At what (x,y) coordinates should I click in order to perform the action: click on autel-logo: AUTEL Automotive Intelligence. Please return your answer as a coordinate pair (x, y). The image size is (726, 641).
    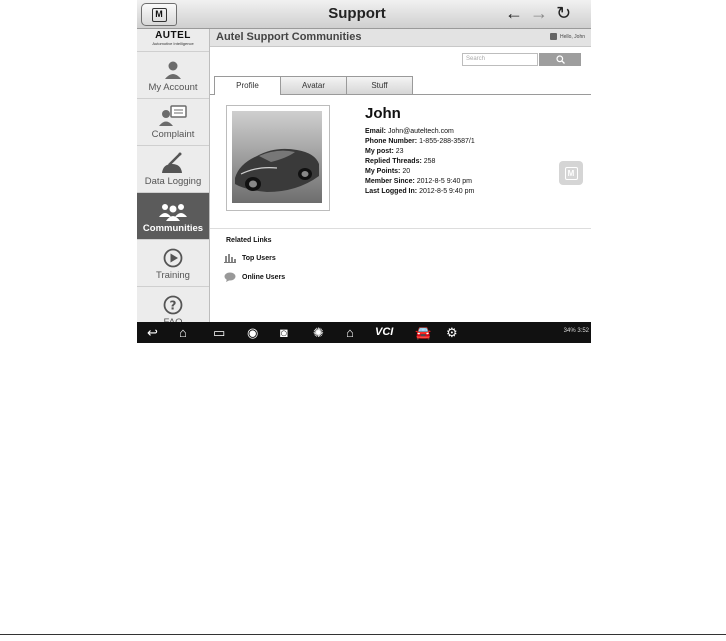
    Looking at the image, I should click on (173, 41).